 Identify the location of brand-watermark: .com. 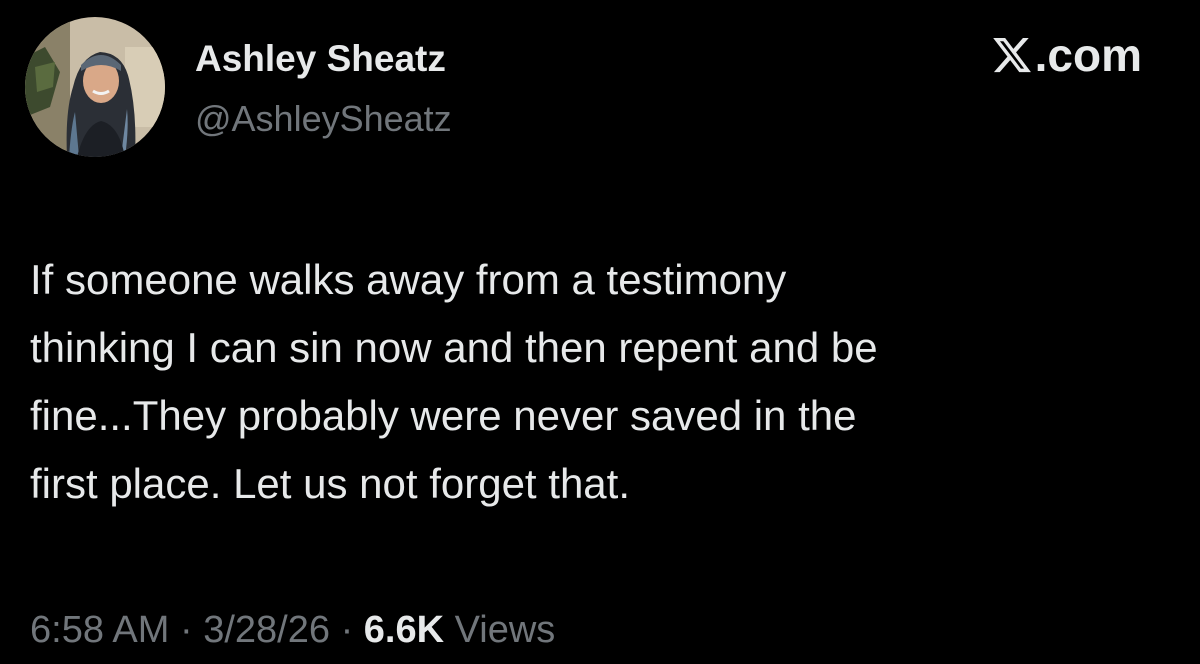
(1066, 55).